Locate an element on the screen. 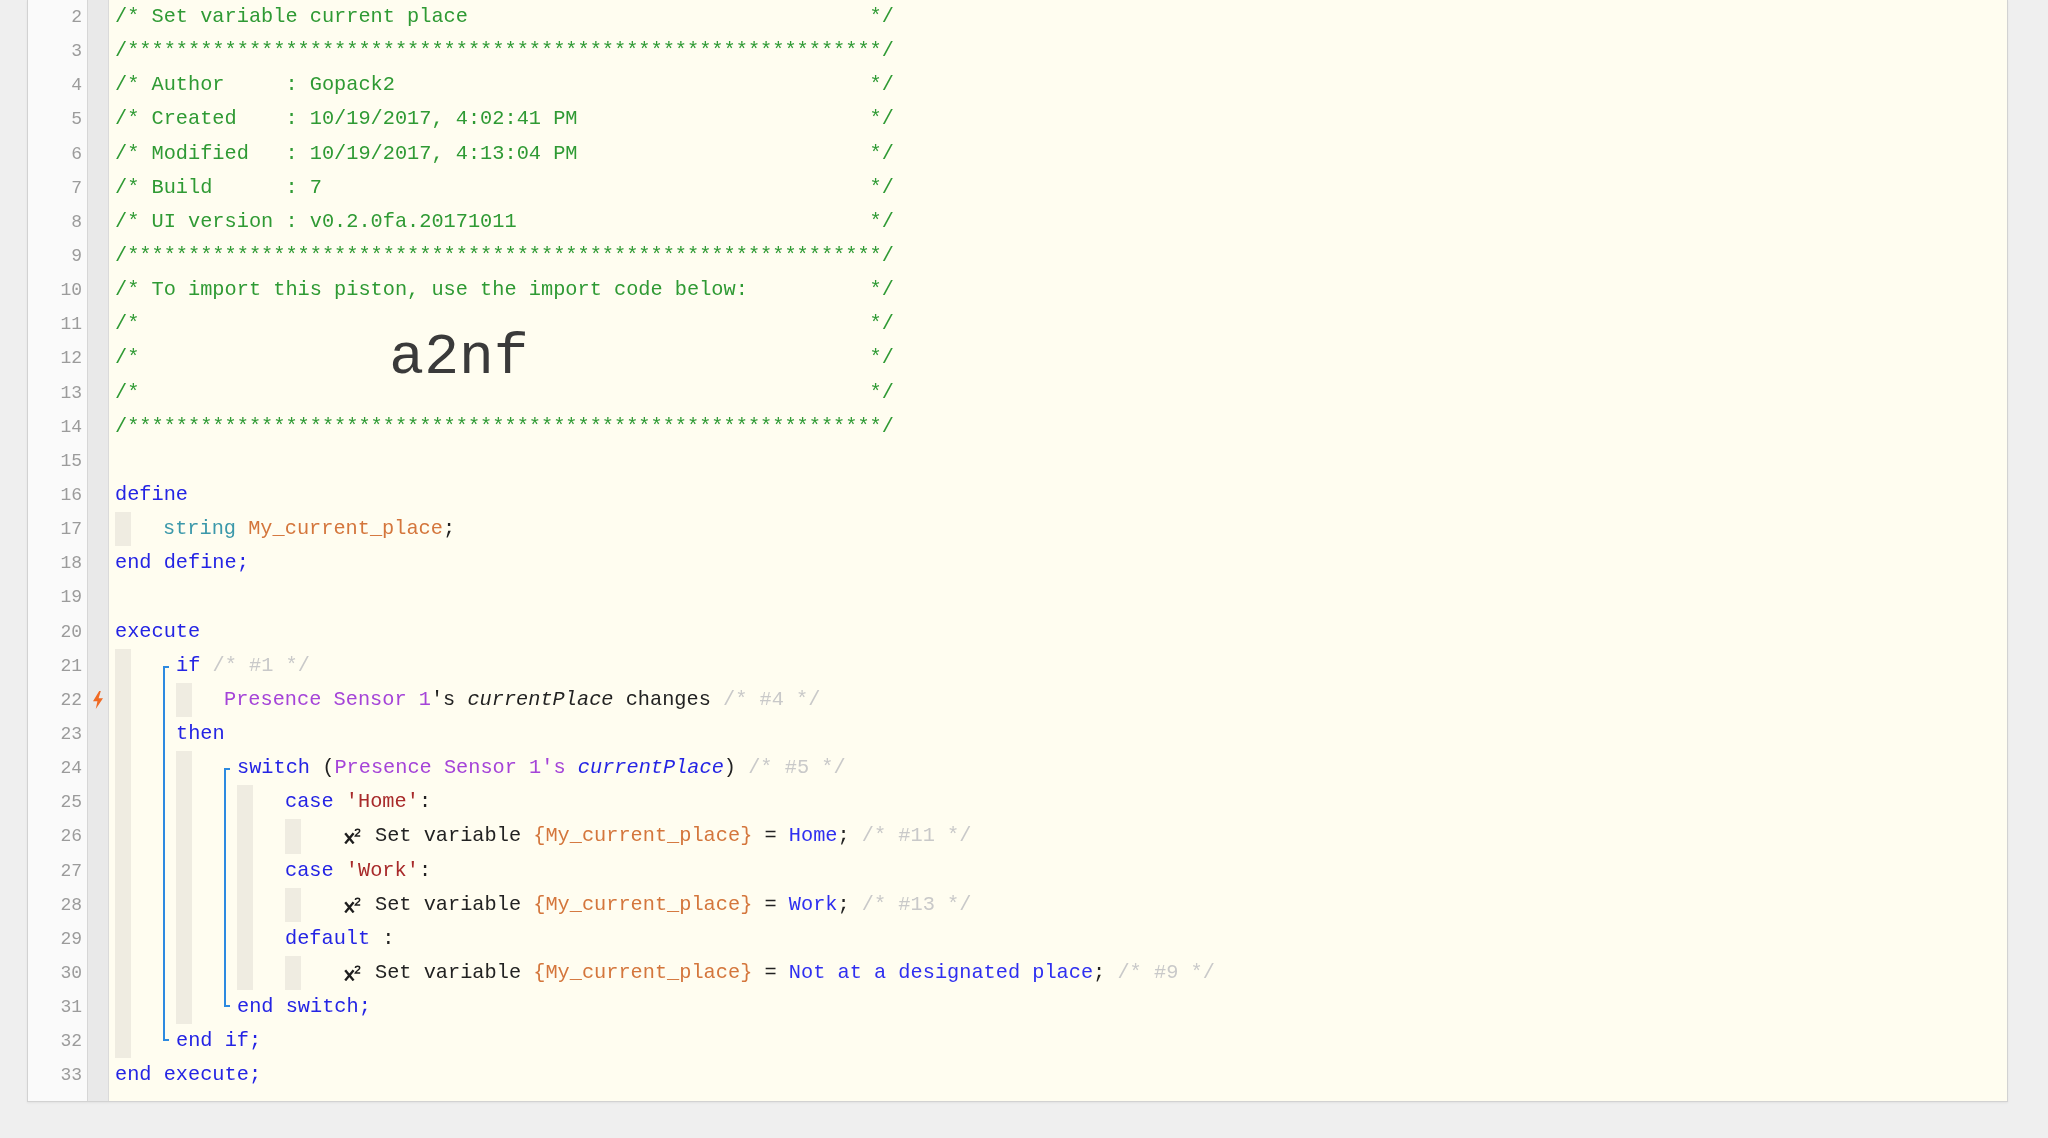 The image size is (2048, 1138). line-number: 12 is located at coordinates (71, 358).